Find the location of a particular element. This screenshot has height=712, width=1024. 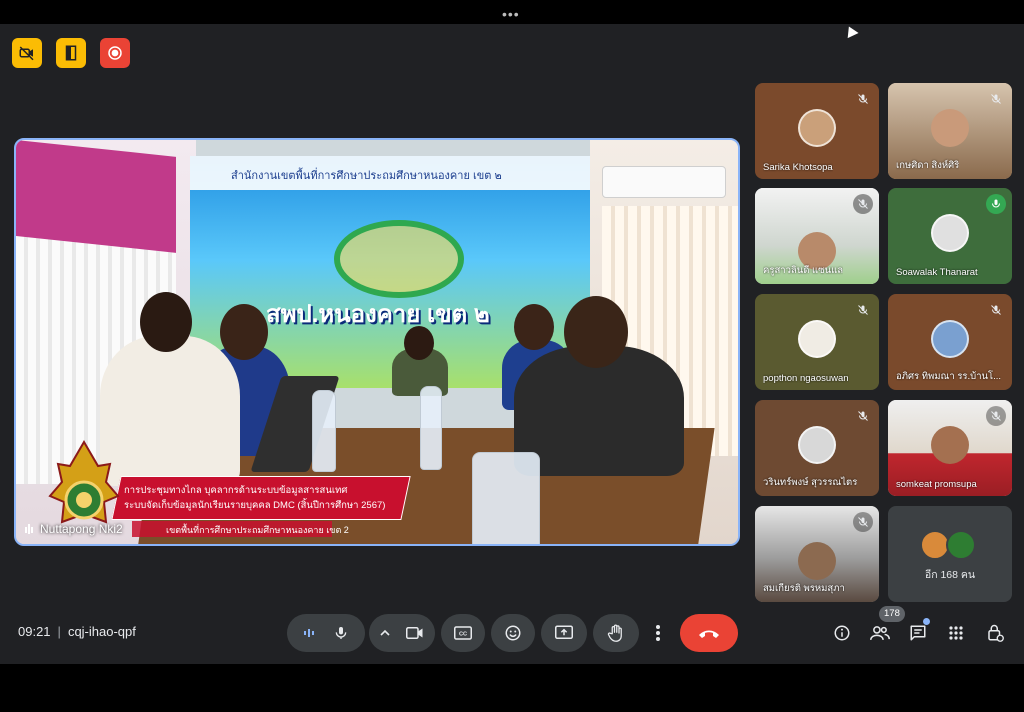

activities-button is located at coordinates (956, 633).